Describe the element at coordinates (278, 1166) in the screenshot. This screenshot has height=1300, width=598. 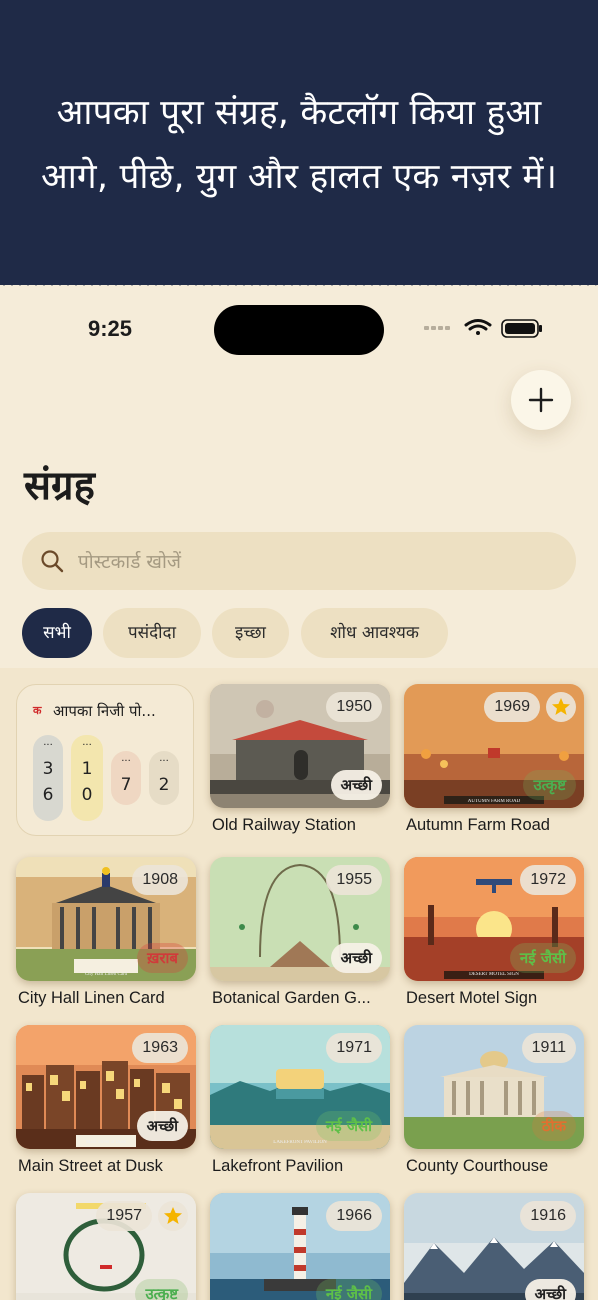
I see `postcard-title: Lakefront Pavilion` at that location.